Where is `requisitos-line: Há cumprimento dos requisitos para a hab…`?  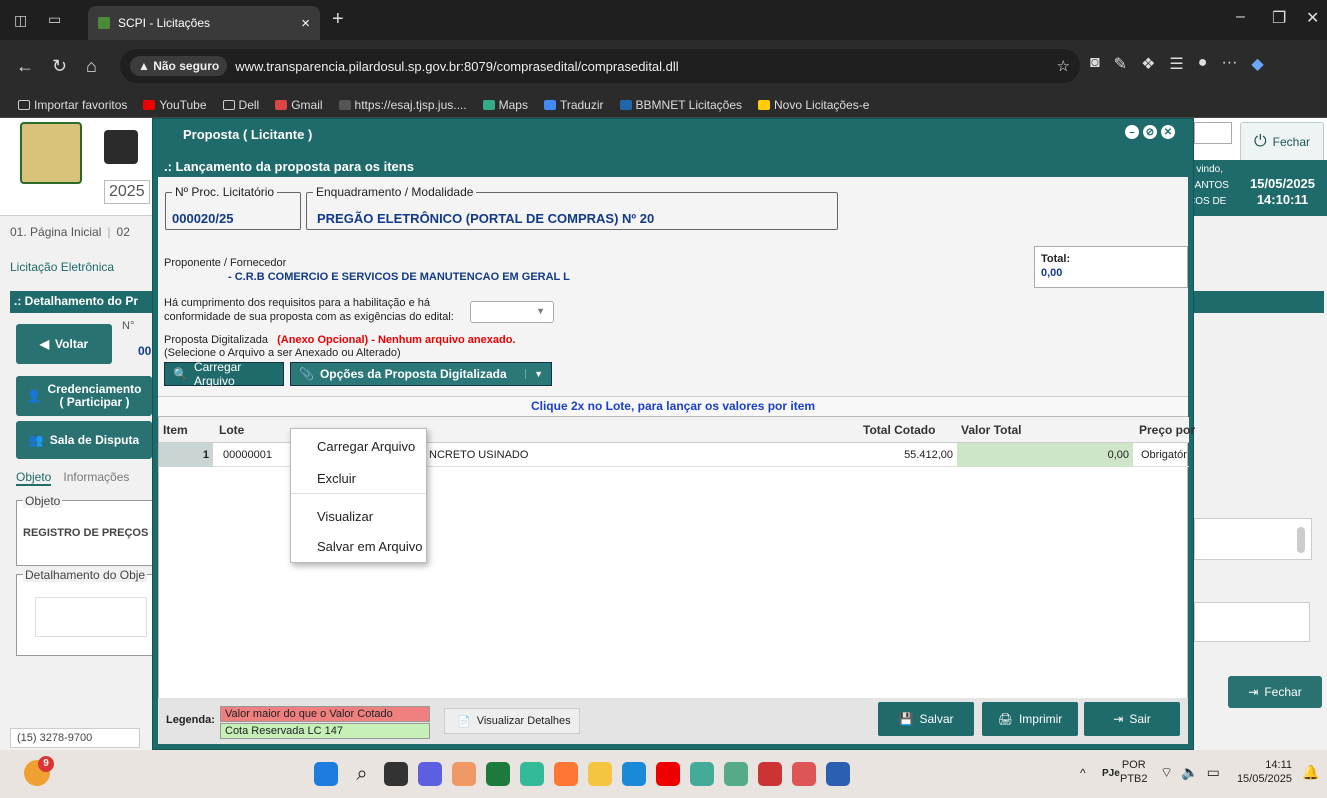 requisitos-line: Há cumprimento dos requisitos para a hab… is located at coordinates (297, 303).